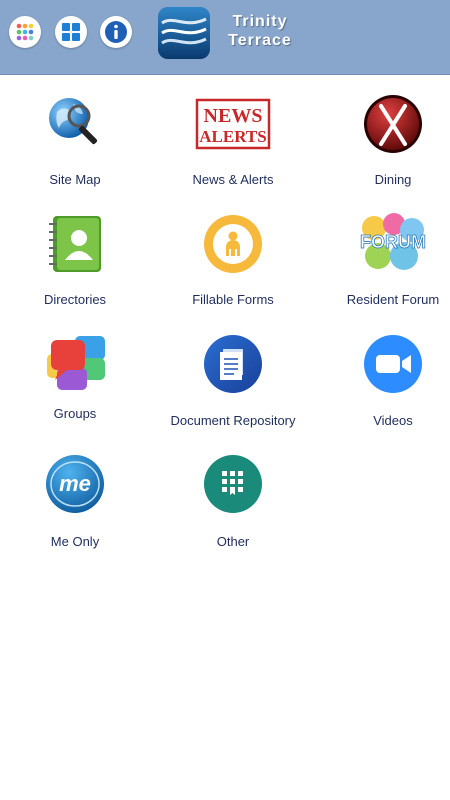  I want to click on news-alerts-stamp-icon: NEWS ALERTS, so click(233, 124).